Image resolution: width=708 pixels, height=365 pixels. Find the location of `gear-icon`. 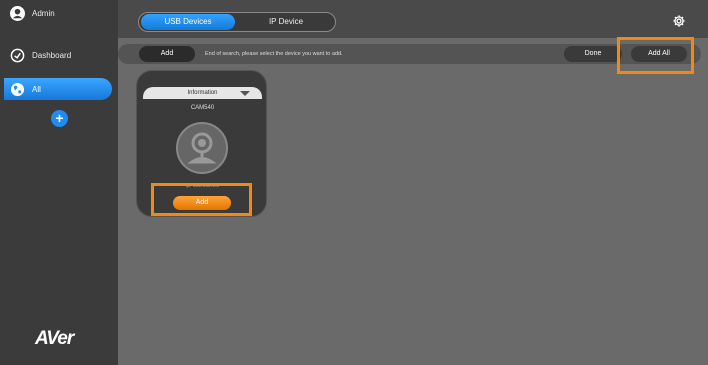

gear-icon is located at coordinates (679, 21).